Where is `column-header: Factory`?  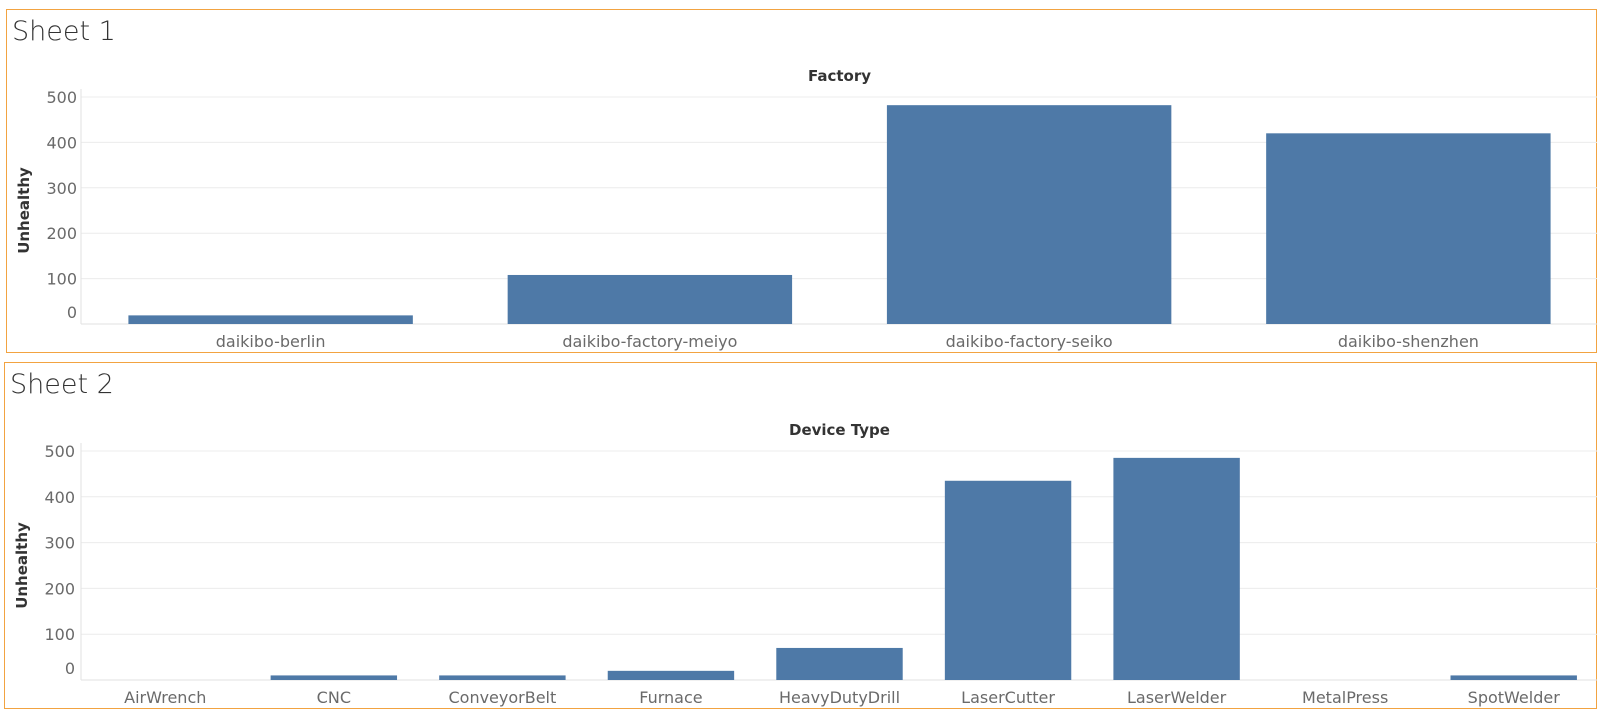 column-header: Factory is located at coordinates (839, 76).